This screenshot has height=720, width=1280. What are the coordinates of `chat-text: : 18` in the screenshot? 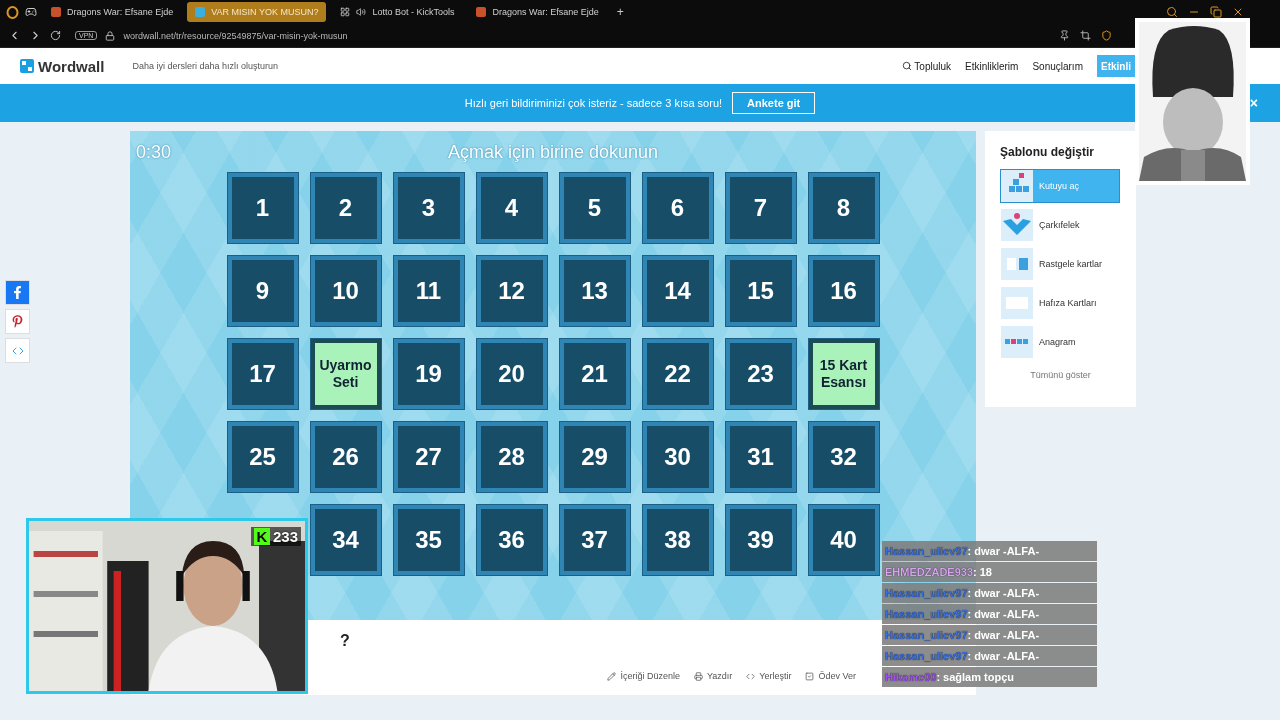 It's located at (982, 572).